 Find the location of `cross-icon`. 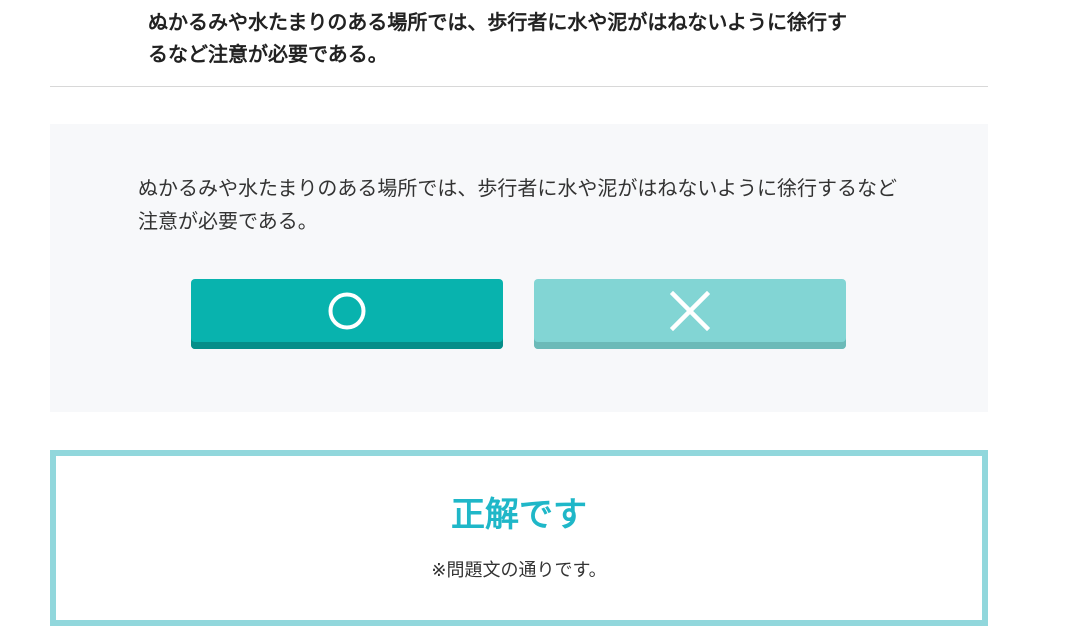

cross-icon is located at coordinates (690, 311).